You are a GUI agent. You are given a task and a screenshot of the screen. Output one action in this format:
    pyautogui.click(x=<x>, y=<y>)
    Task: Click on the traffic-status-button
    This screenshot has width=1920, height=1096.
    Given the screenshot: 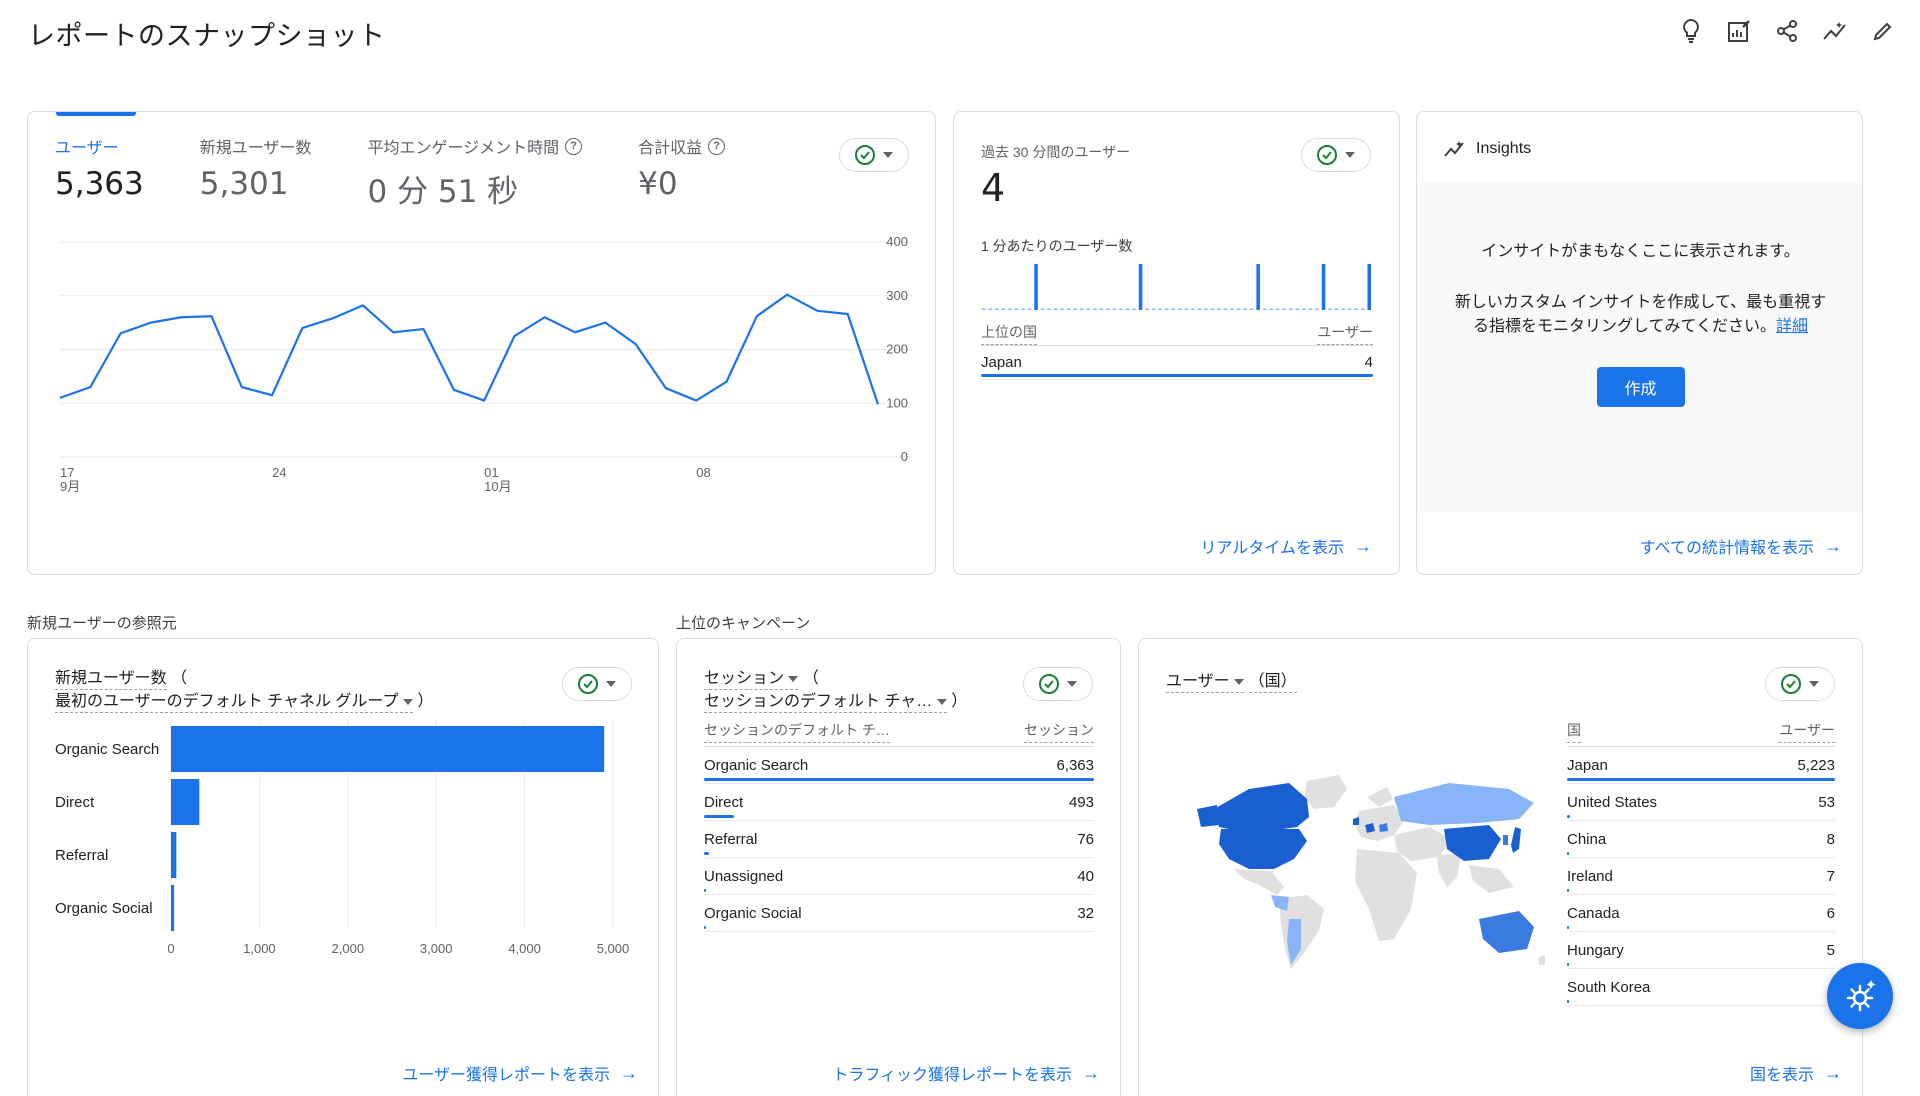 What is the action you would take?
    pyautogui.click(x=1058, y=684)
    